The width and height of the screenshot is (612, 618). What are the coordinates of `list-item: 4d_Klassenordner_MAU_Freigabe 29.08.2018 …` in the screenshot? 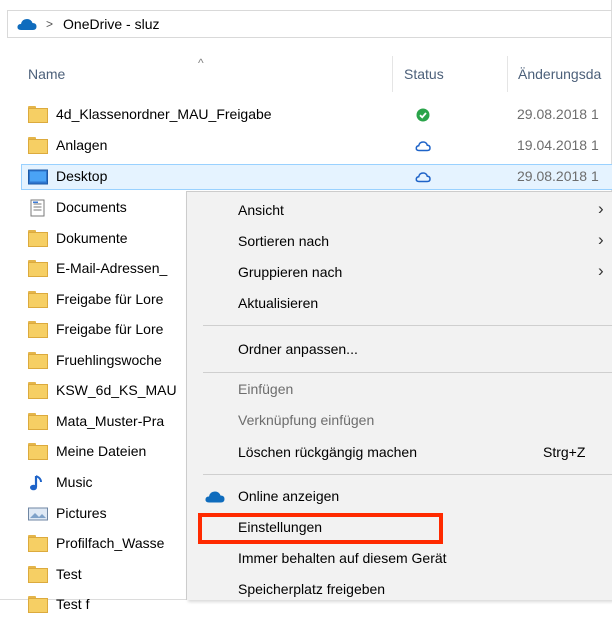 It's located at (316, 115).